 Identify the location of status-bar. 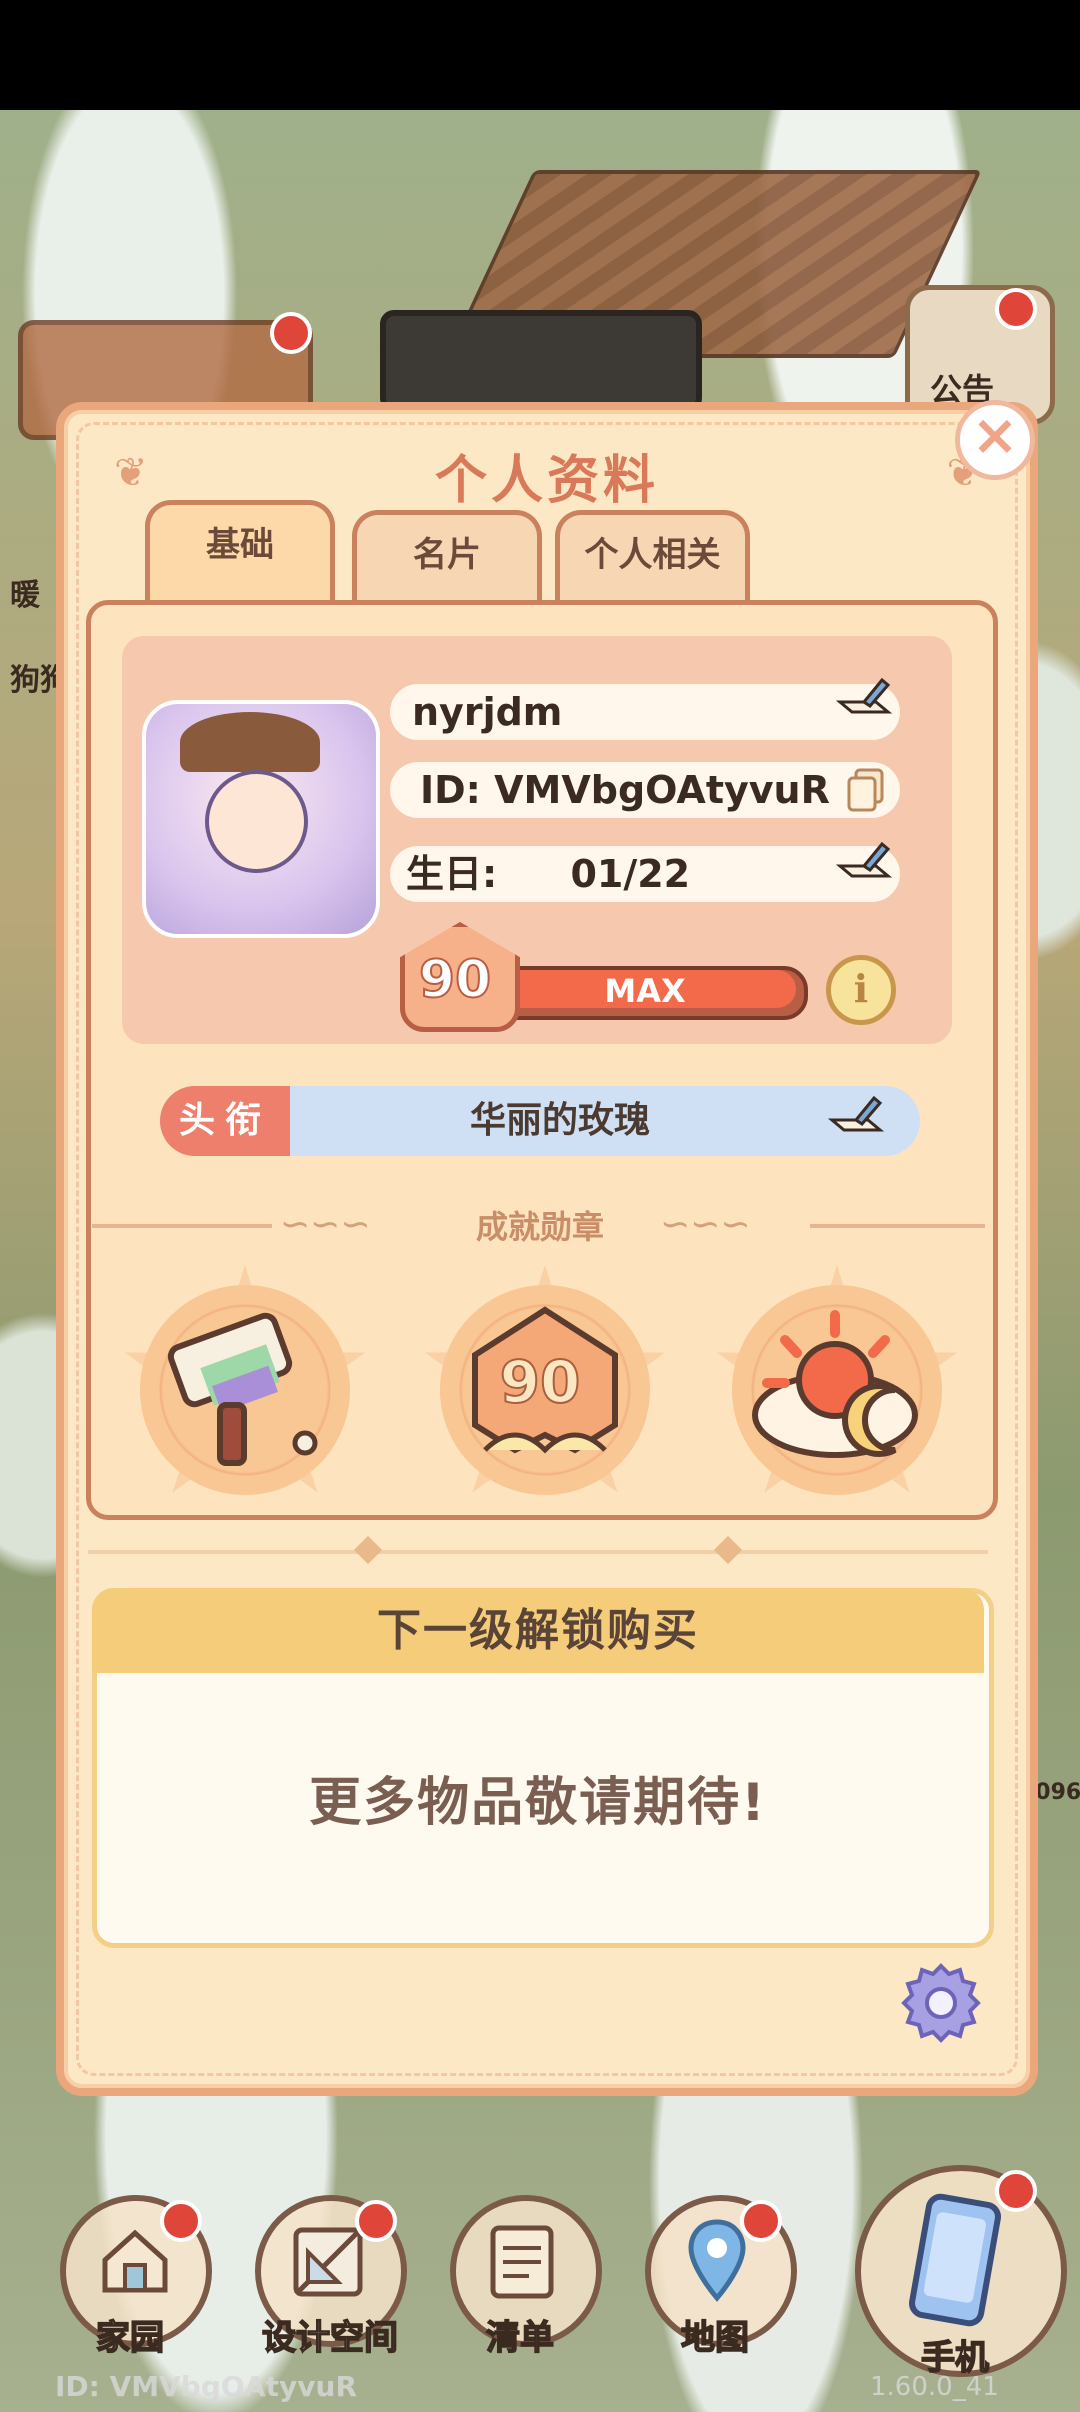
(540, 55).